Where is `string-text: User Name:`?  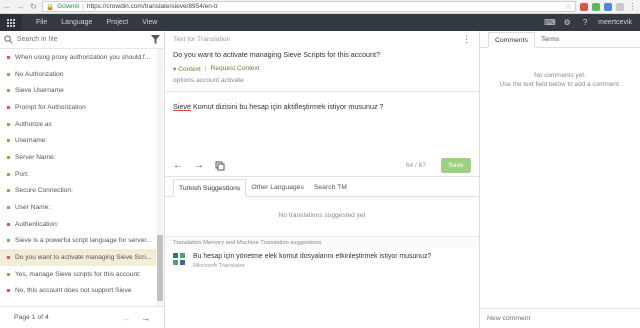 string-text: User Name: is located at coordinates (33, 208).